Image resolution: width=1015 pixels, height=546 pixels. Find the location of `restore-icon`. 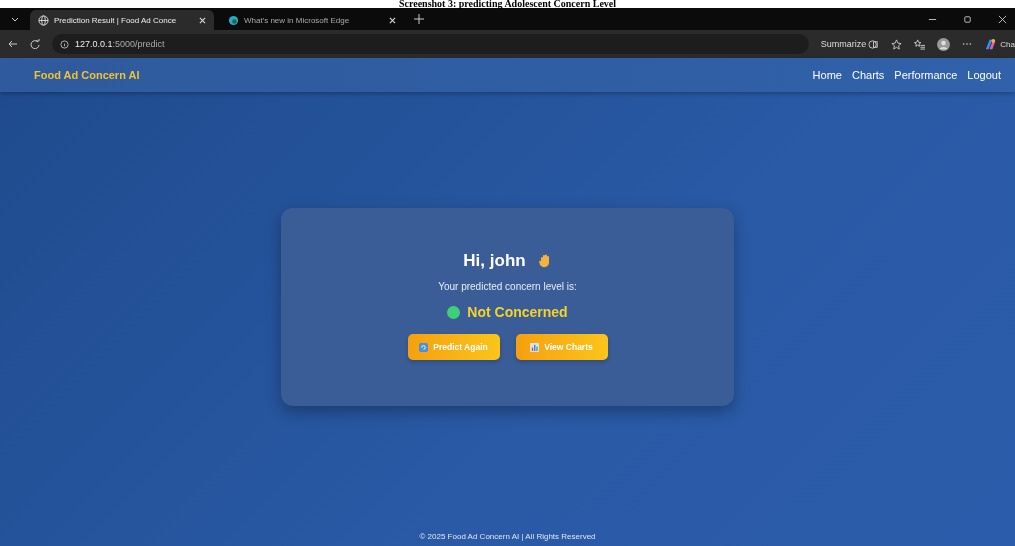

restore-icon is located at coordinates (967, 19).